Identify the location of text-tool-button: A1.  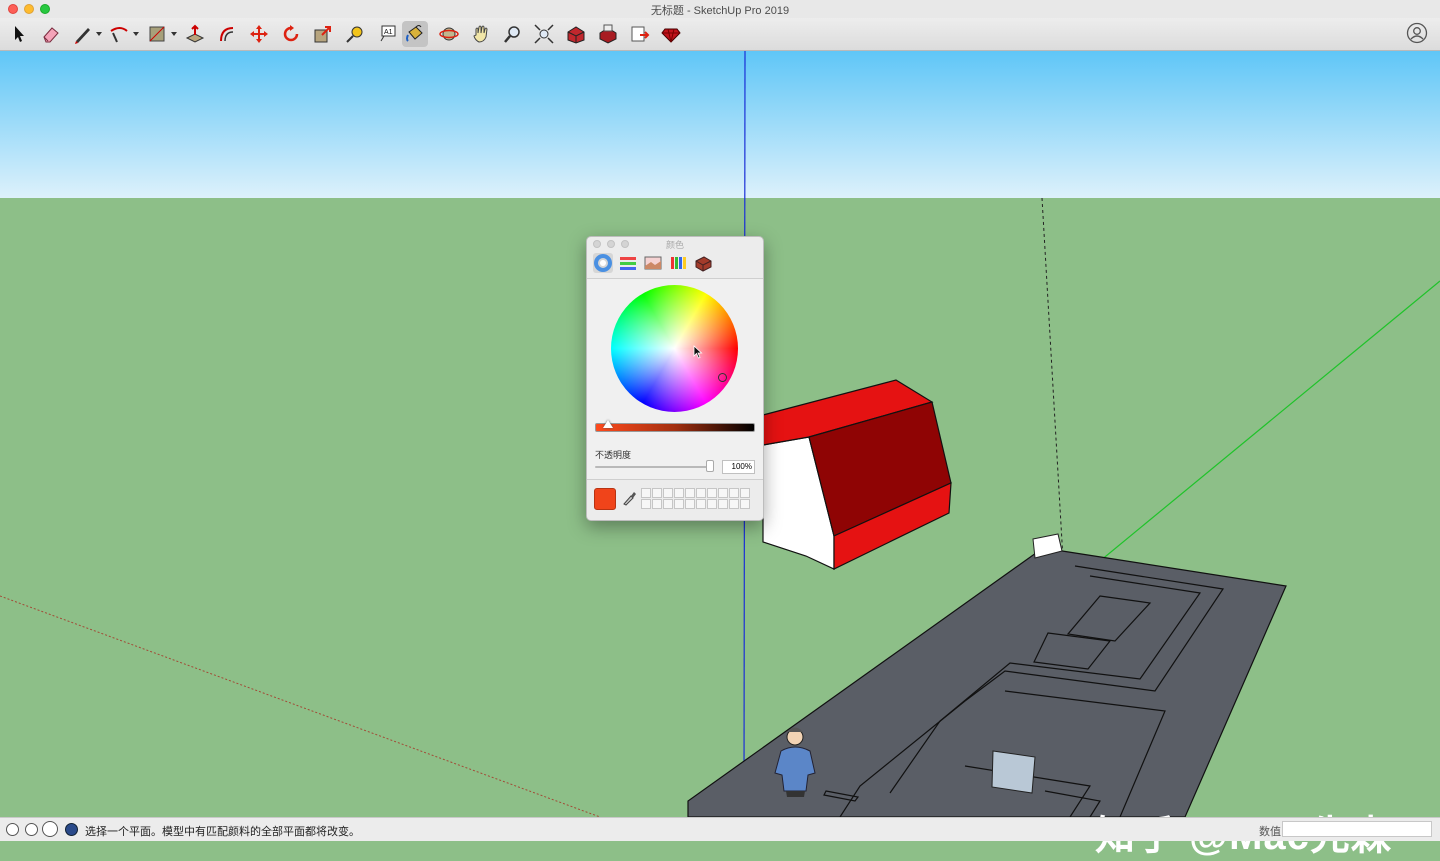
(387, 34).